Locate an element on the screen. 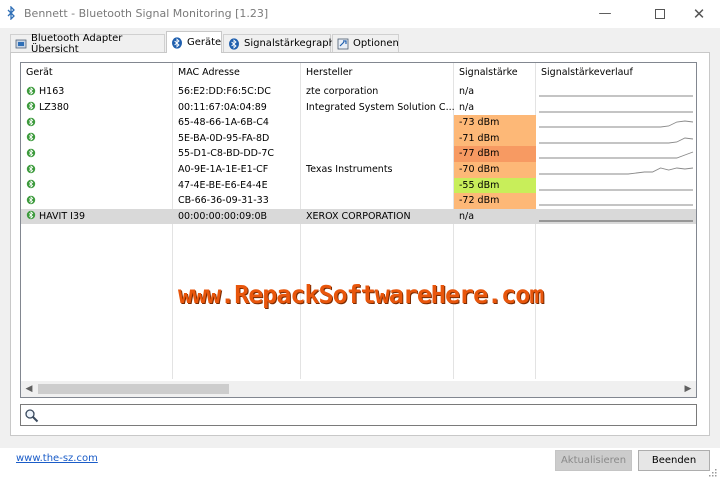 The width and height of the screenshot is (720, 480). tab-signal-graph: Signalstärkegraph is located at coordinates (279, 43).